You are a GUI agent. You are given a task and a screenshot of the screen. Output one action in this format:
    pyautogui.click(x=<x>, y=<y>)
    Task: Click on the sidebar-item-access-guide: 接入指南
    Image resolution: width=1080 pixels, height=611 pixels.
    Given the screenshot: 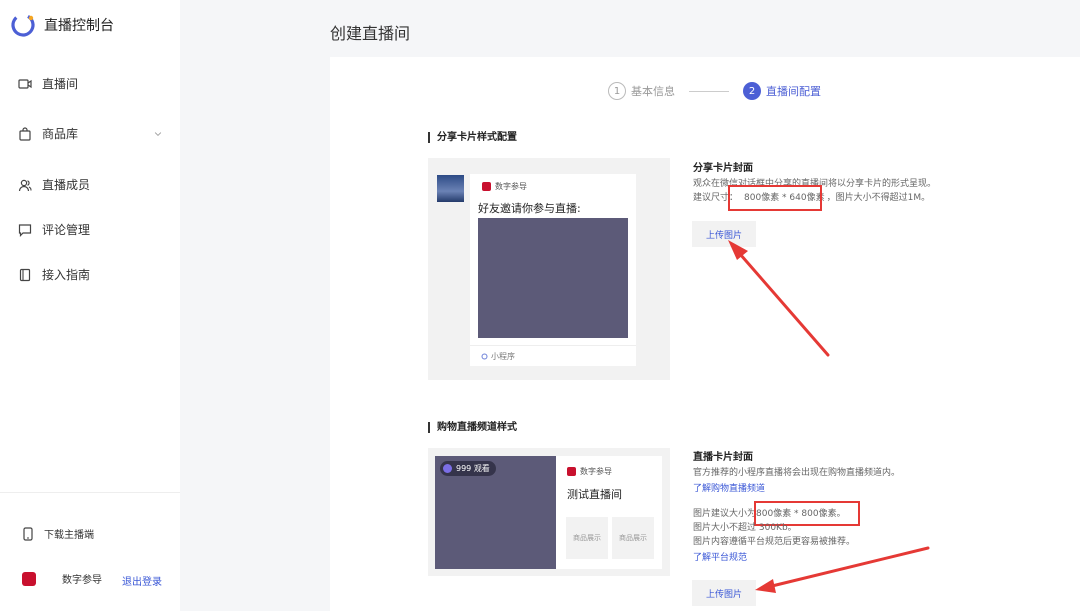 What is the action you would take?
    pyautogui.click(x=90, y=274)
    